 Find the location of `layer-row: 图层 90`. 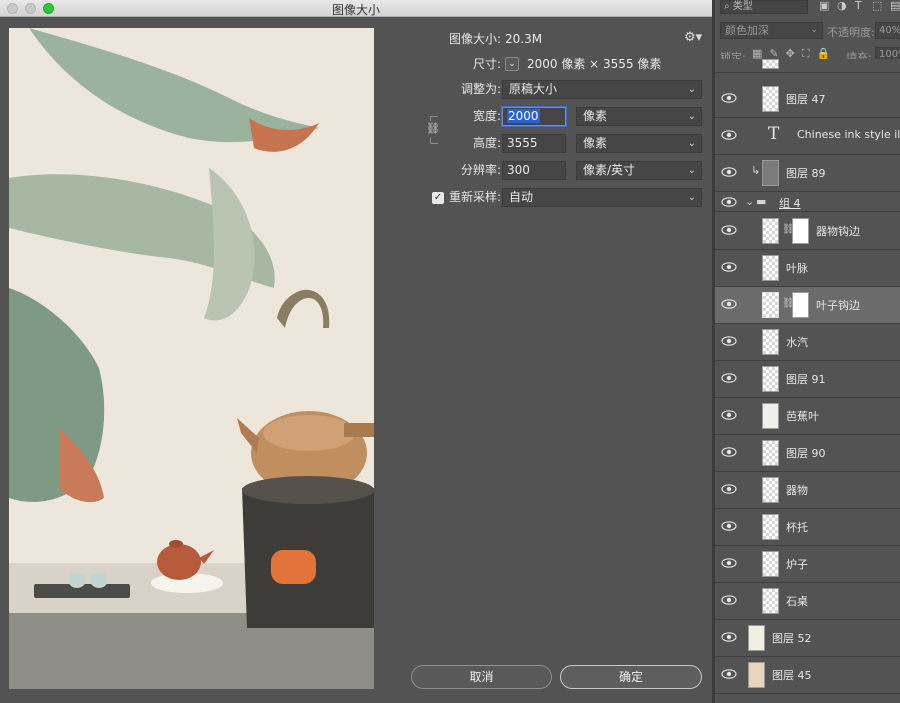

layer-row: 图层 90 is located at coordinates (807, 453).